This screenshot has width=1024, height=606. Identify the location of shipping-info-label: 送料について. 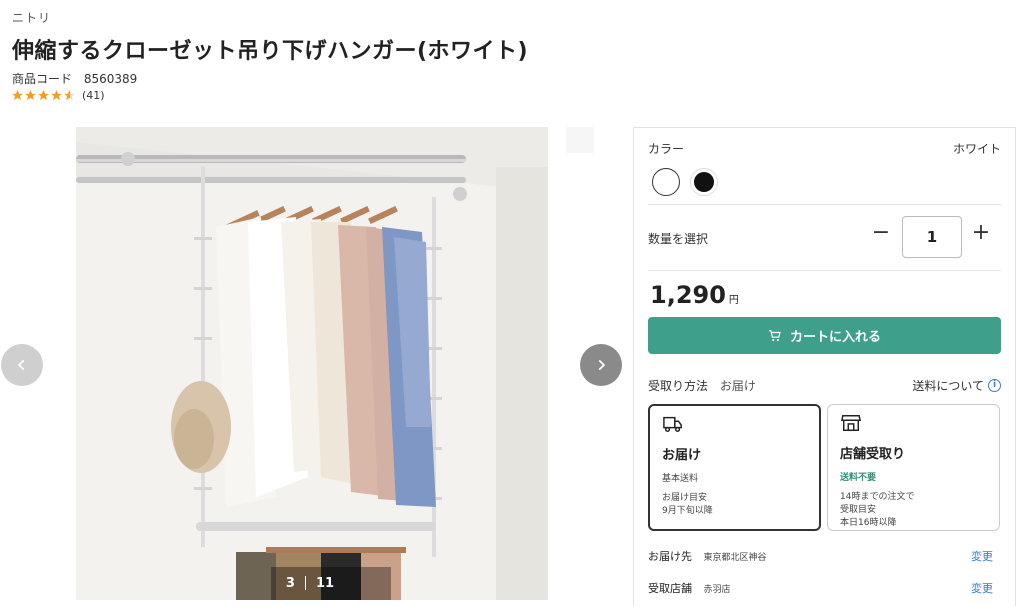
(948, 386).